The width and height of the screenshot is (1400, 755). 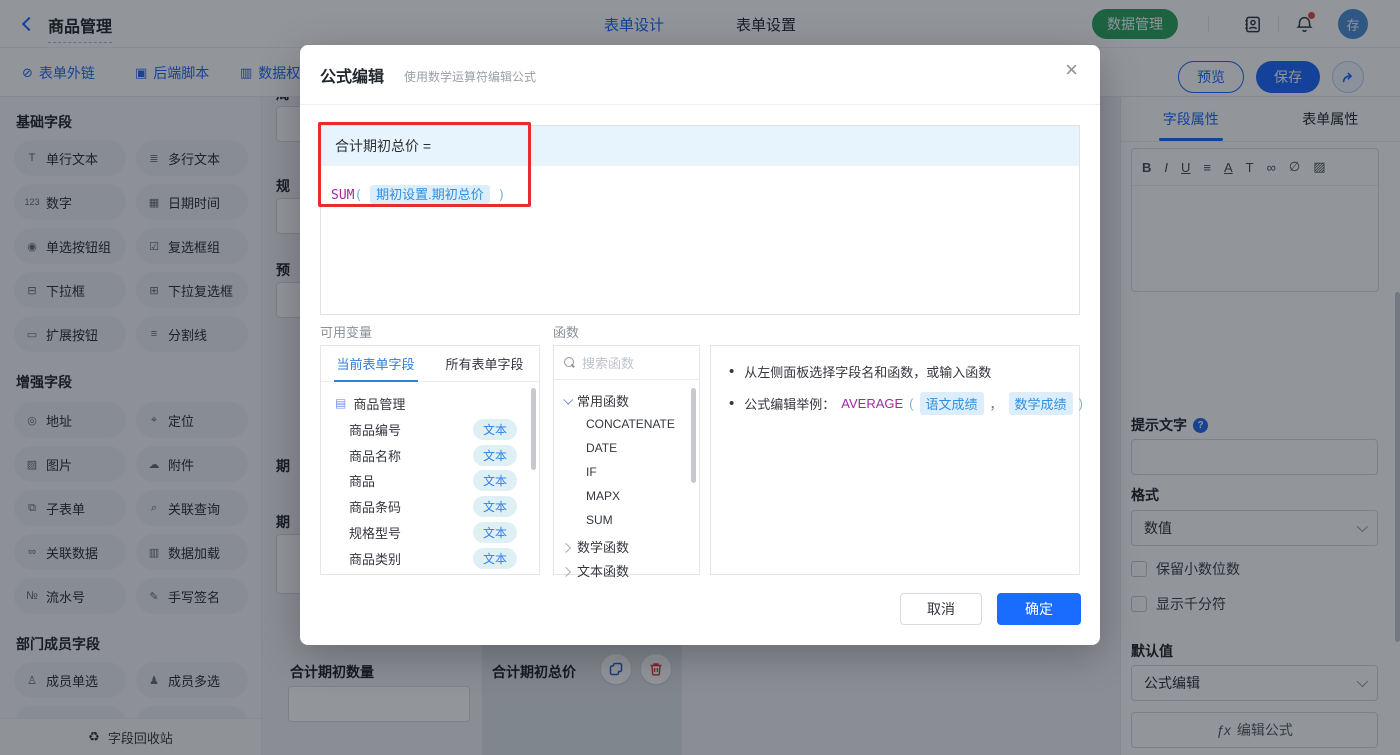 What do you see at coordinates (566, 332) in the screenshot?
I see `functions-label: 函数` at bounding box center [566, 332].